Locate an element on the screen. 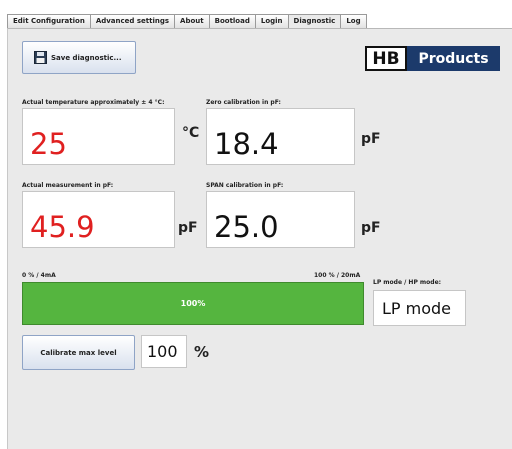 This screenshot has height=449, width=512. mode-label: LP mode / HP mode: is located at coordinates (407, 282).